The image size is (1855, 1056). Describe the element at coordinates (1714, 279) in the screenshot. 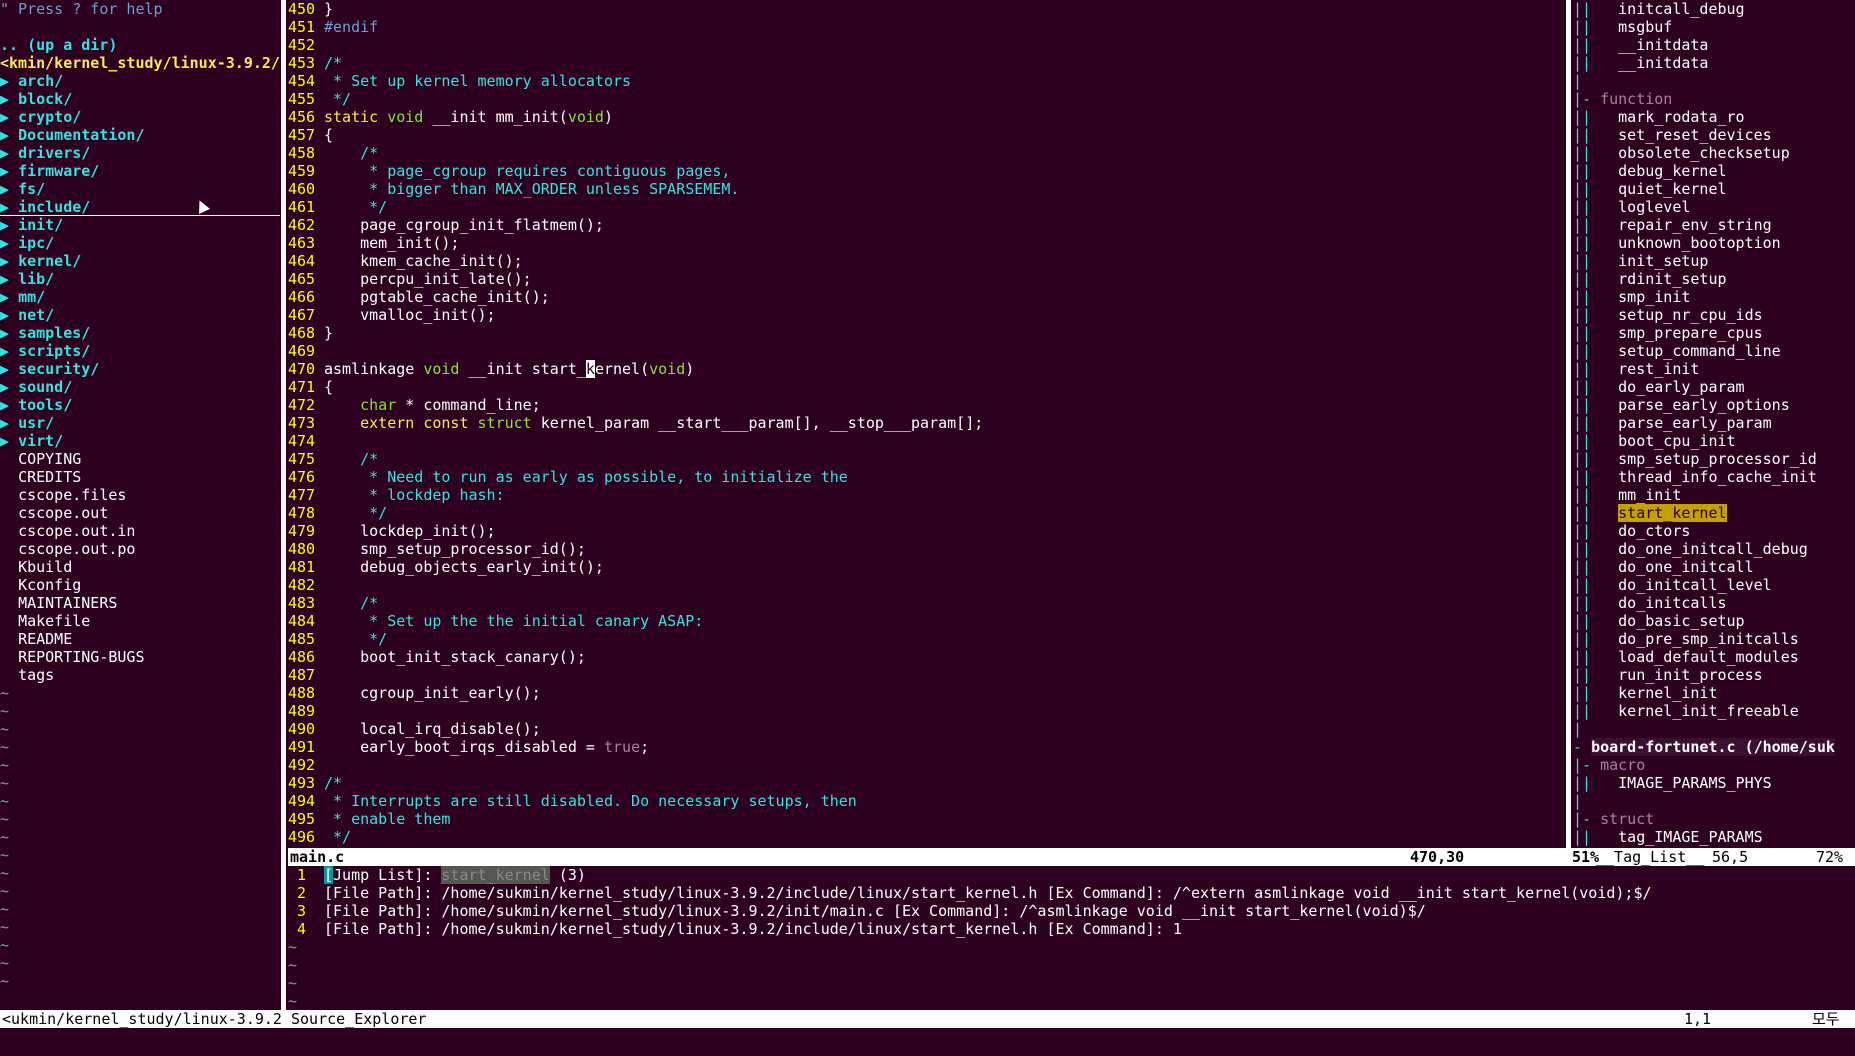

I see `taglist-function-row: || rdinit_setup` at that location.